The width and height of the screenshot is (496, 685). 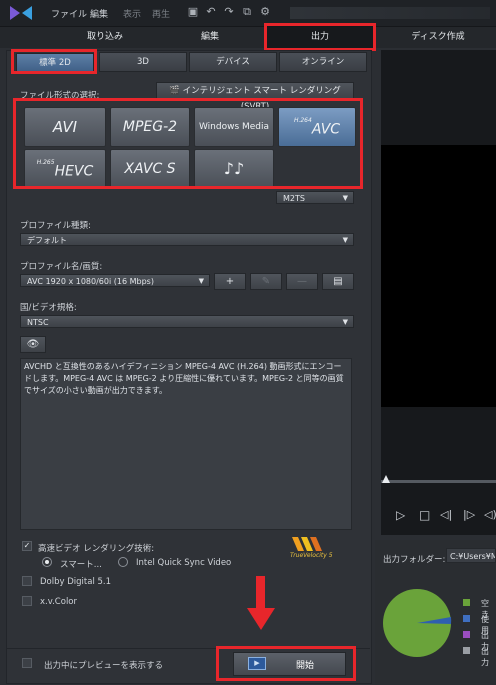 What do you see at coordinates (21, 13) in the screenshot?
I see `app-logo-icon` at bounding box center [21, 13].